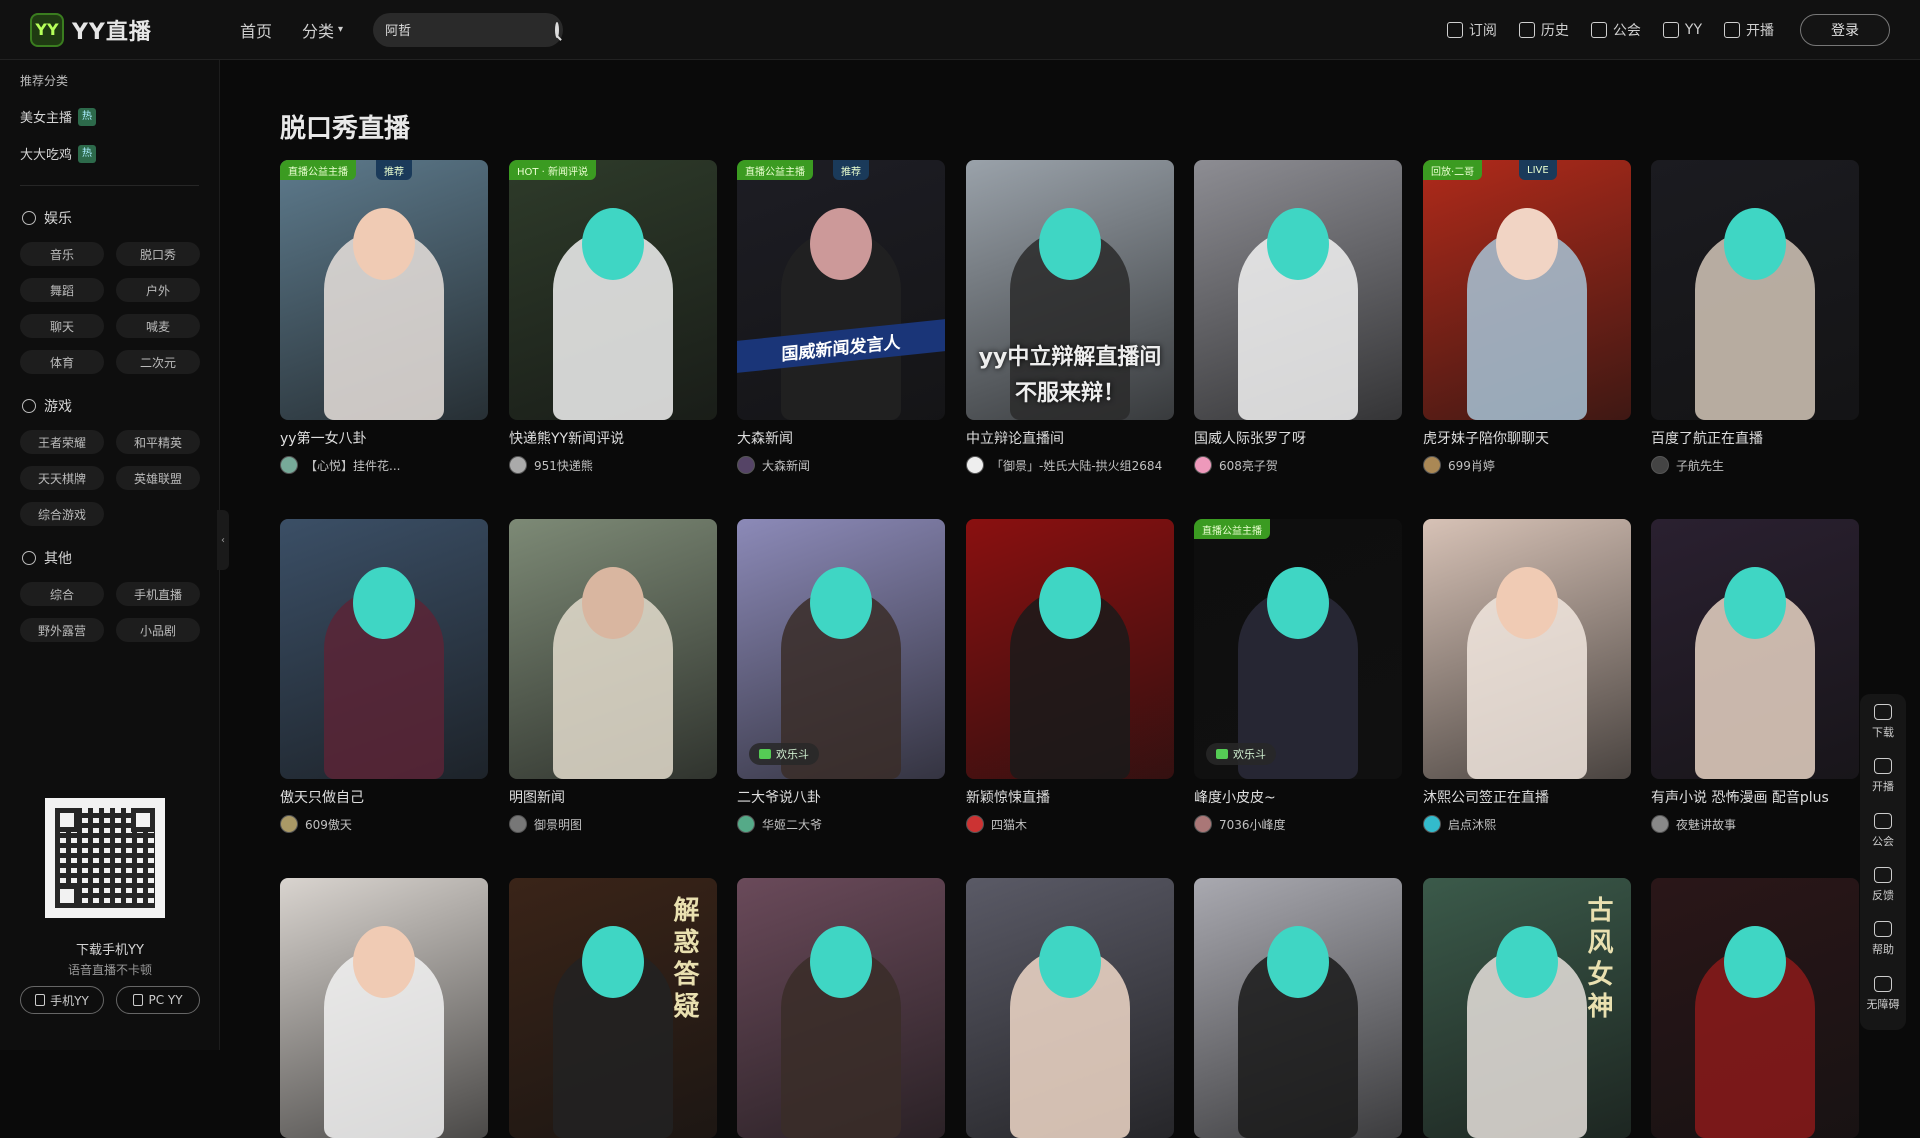 The height and width of the screenshot is (1138, 1920). I want to click on live-thumbnail: 欢乐斗, so click(841, 649).